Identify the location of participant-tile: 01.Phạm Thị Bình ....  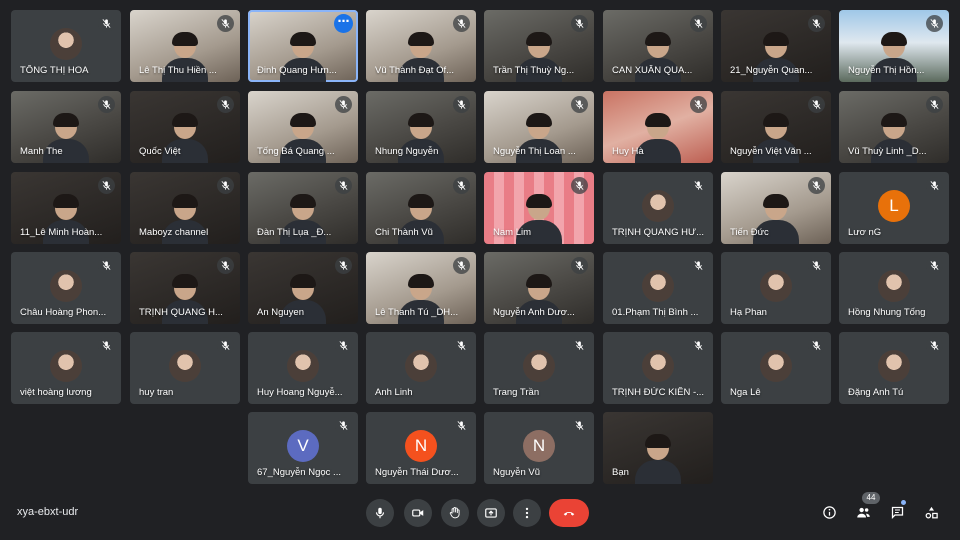
(658, 288).